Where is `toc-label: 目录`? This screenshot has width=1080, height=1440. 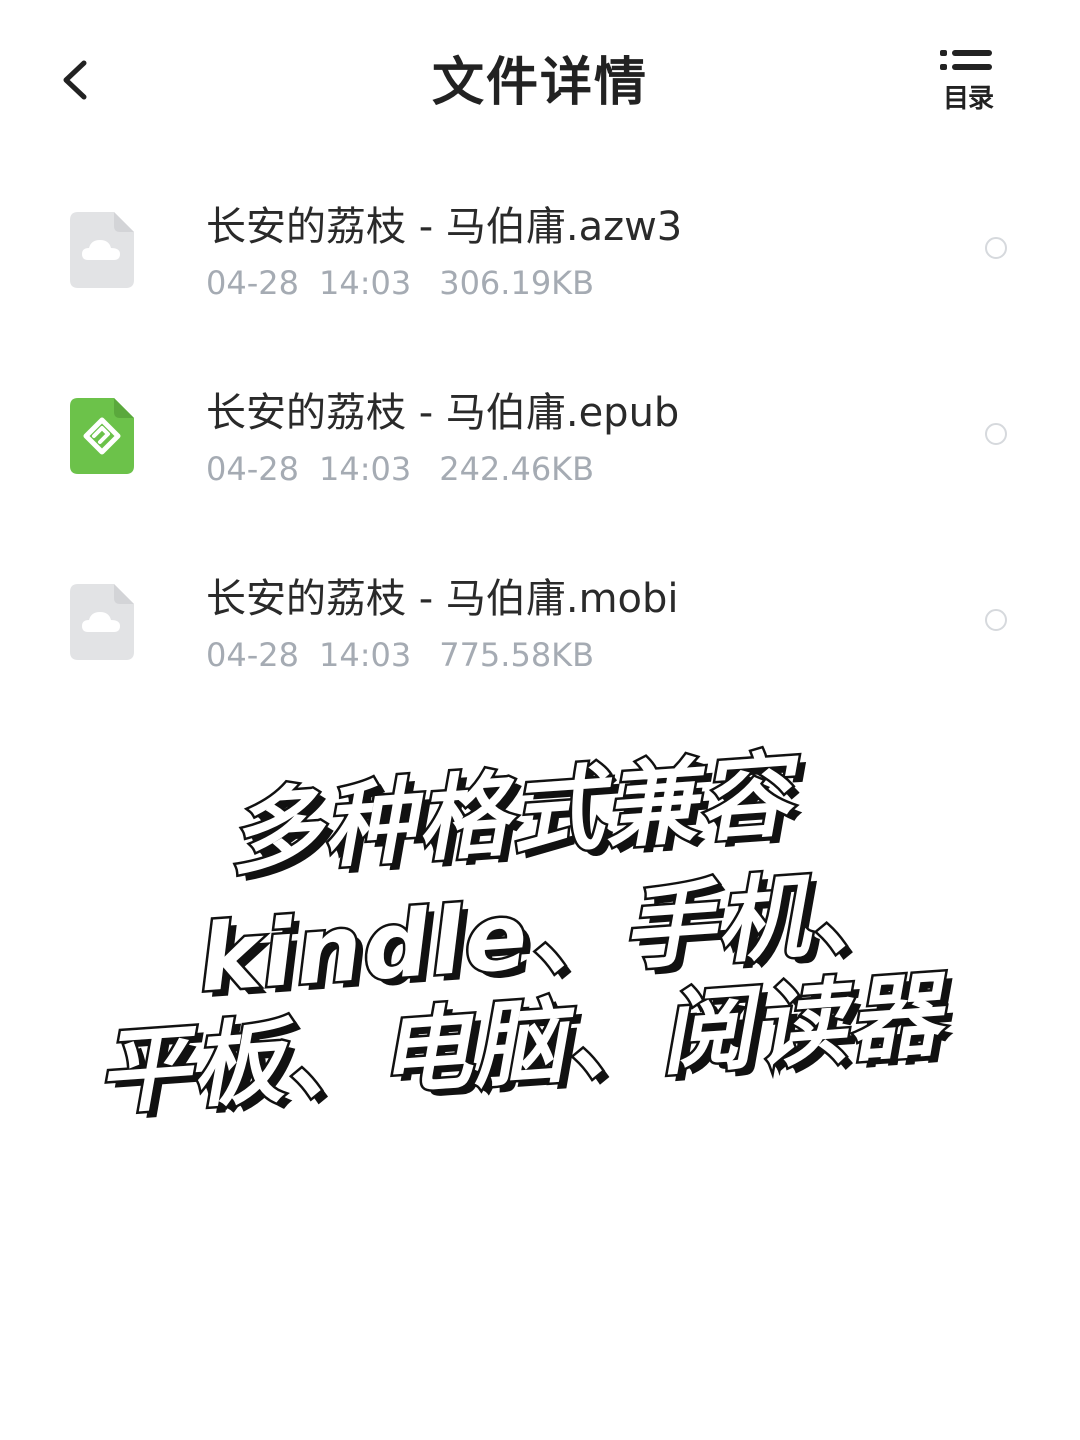
toc-label: 目录 is located at coordinates (968, 99).